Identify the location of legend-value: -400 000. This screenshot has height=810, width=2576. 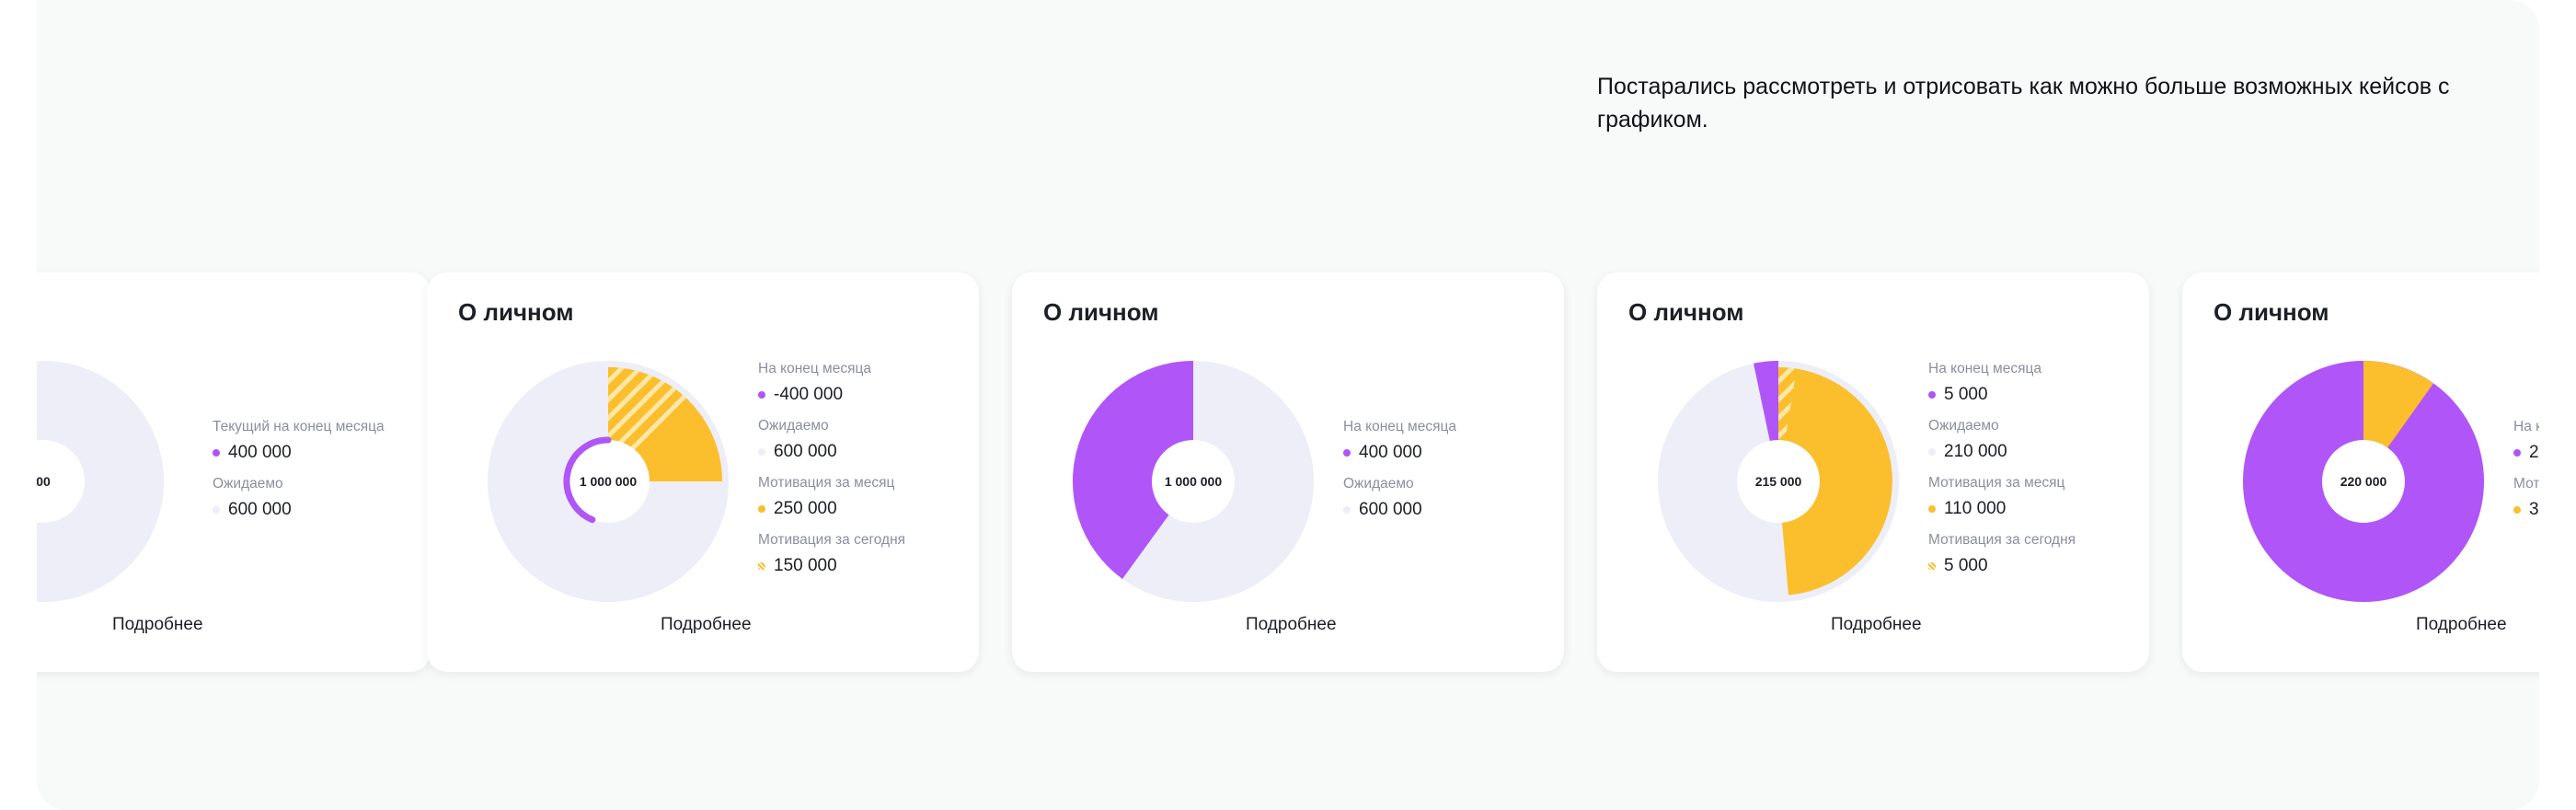
(809, 394).